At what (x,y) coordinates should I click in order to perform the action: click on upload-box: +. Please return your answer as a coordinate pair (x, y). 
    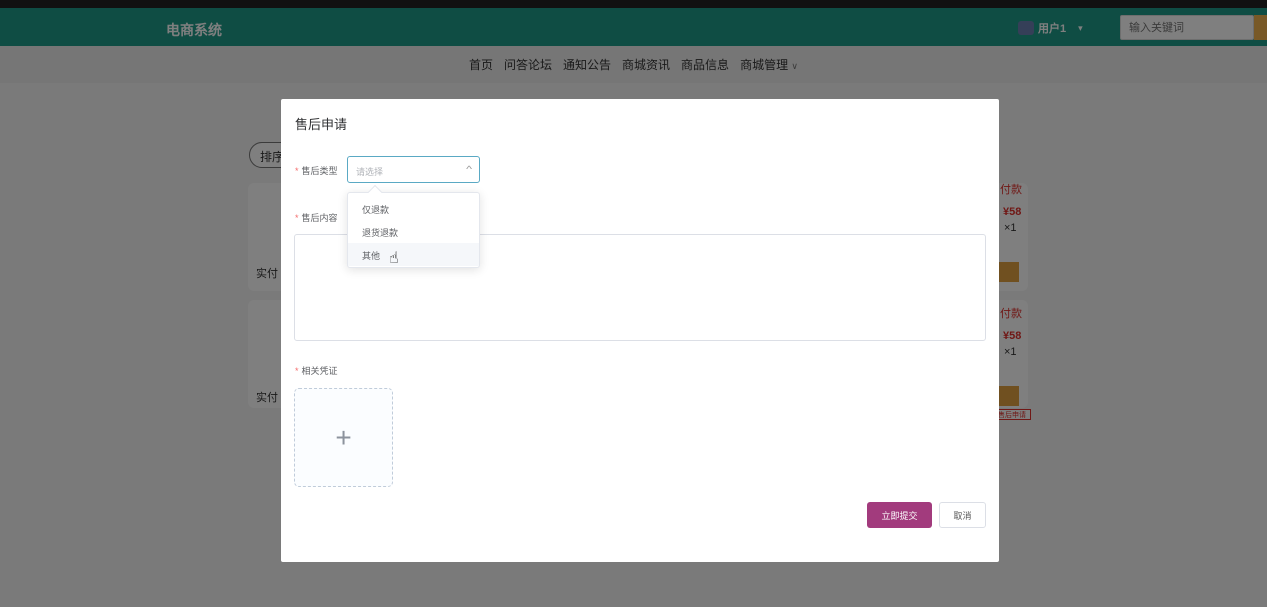
    Looking at the image, I should click on (343, 437).